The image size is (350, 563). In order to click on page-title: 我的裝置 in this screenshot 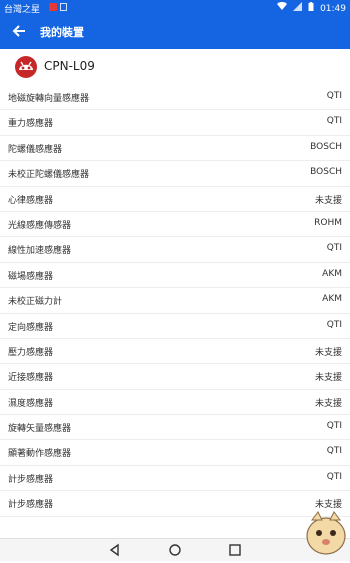, I will do `click(62, 32)`.